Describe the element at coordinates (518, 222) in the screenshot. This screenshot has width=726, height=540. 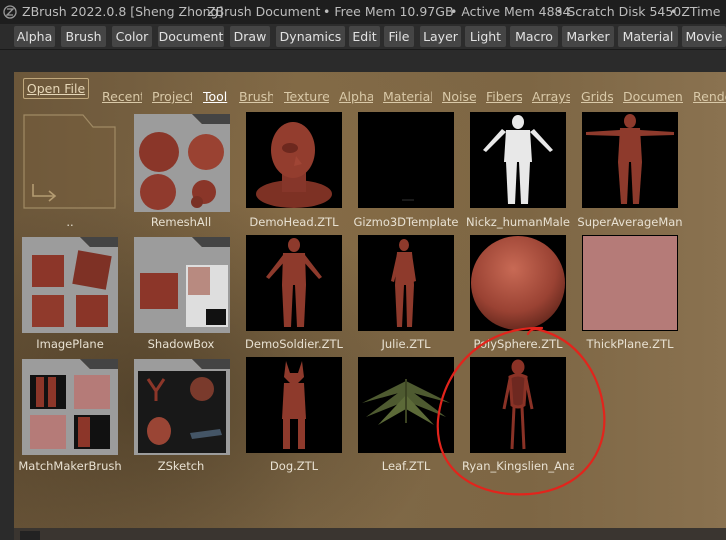
I see `item-label-nickz-humanmale: Nickz_humanMale` at that location.